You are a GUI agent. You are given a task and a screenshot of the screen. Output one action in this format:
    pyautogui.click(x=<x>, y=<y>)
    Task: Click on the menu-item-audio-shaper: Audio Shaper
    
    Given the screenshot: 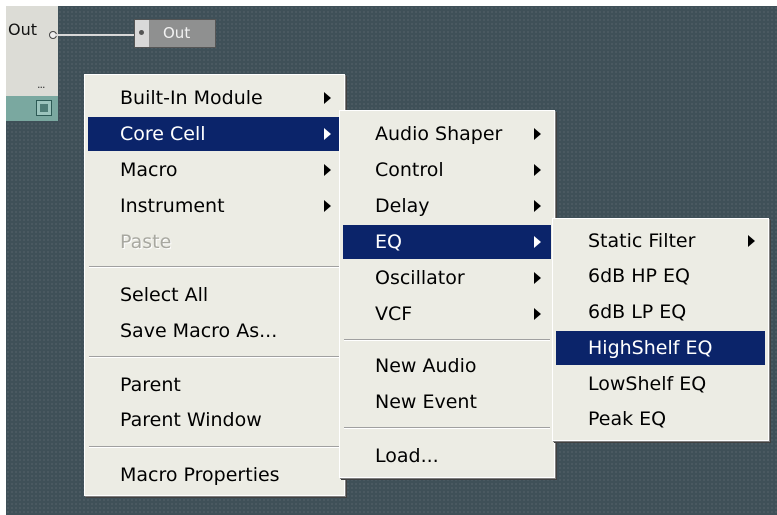 What is the action you would take?
    pyautogui.click(x=447, y=134)
    